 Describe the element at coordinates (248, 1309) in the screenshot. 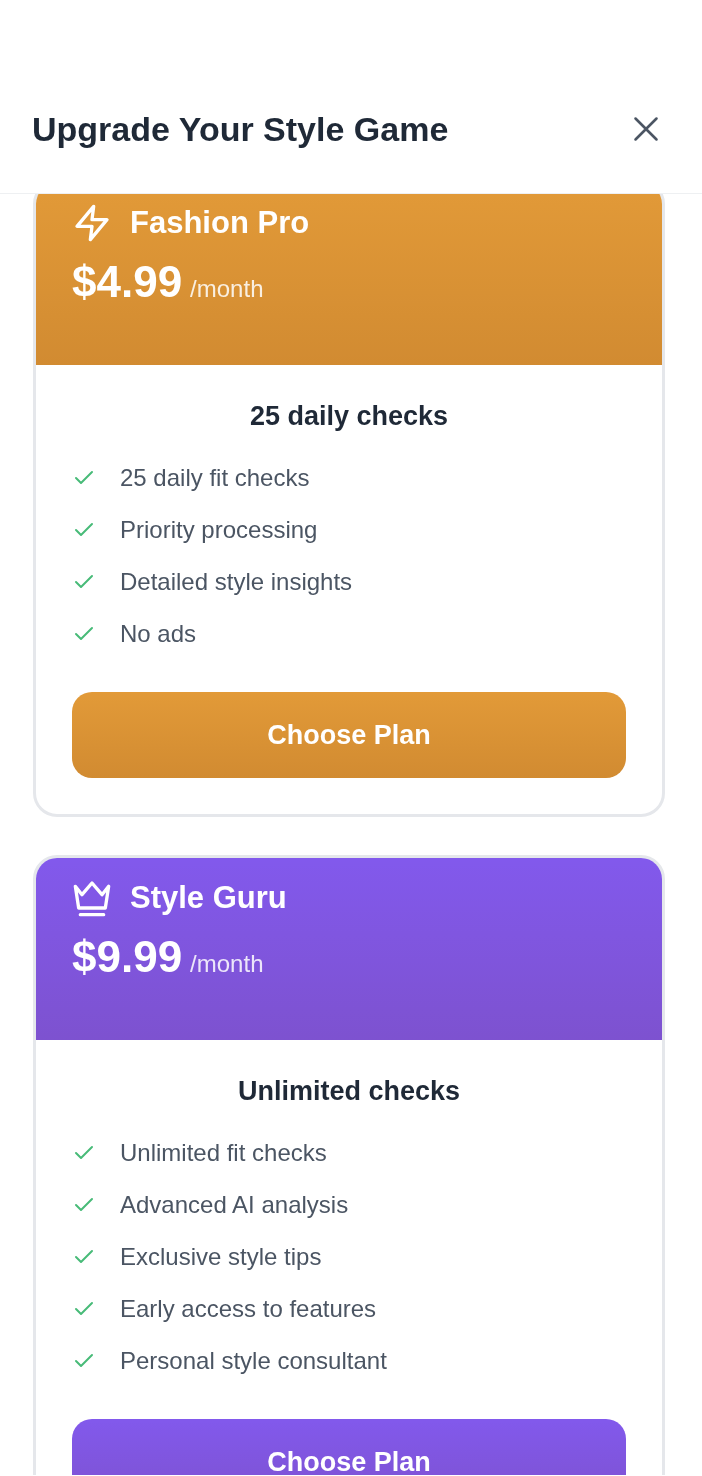

I see `feature-text: Early access to features` at that location.